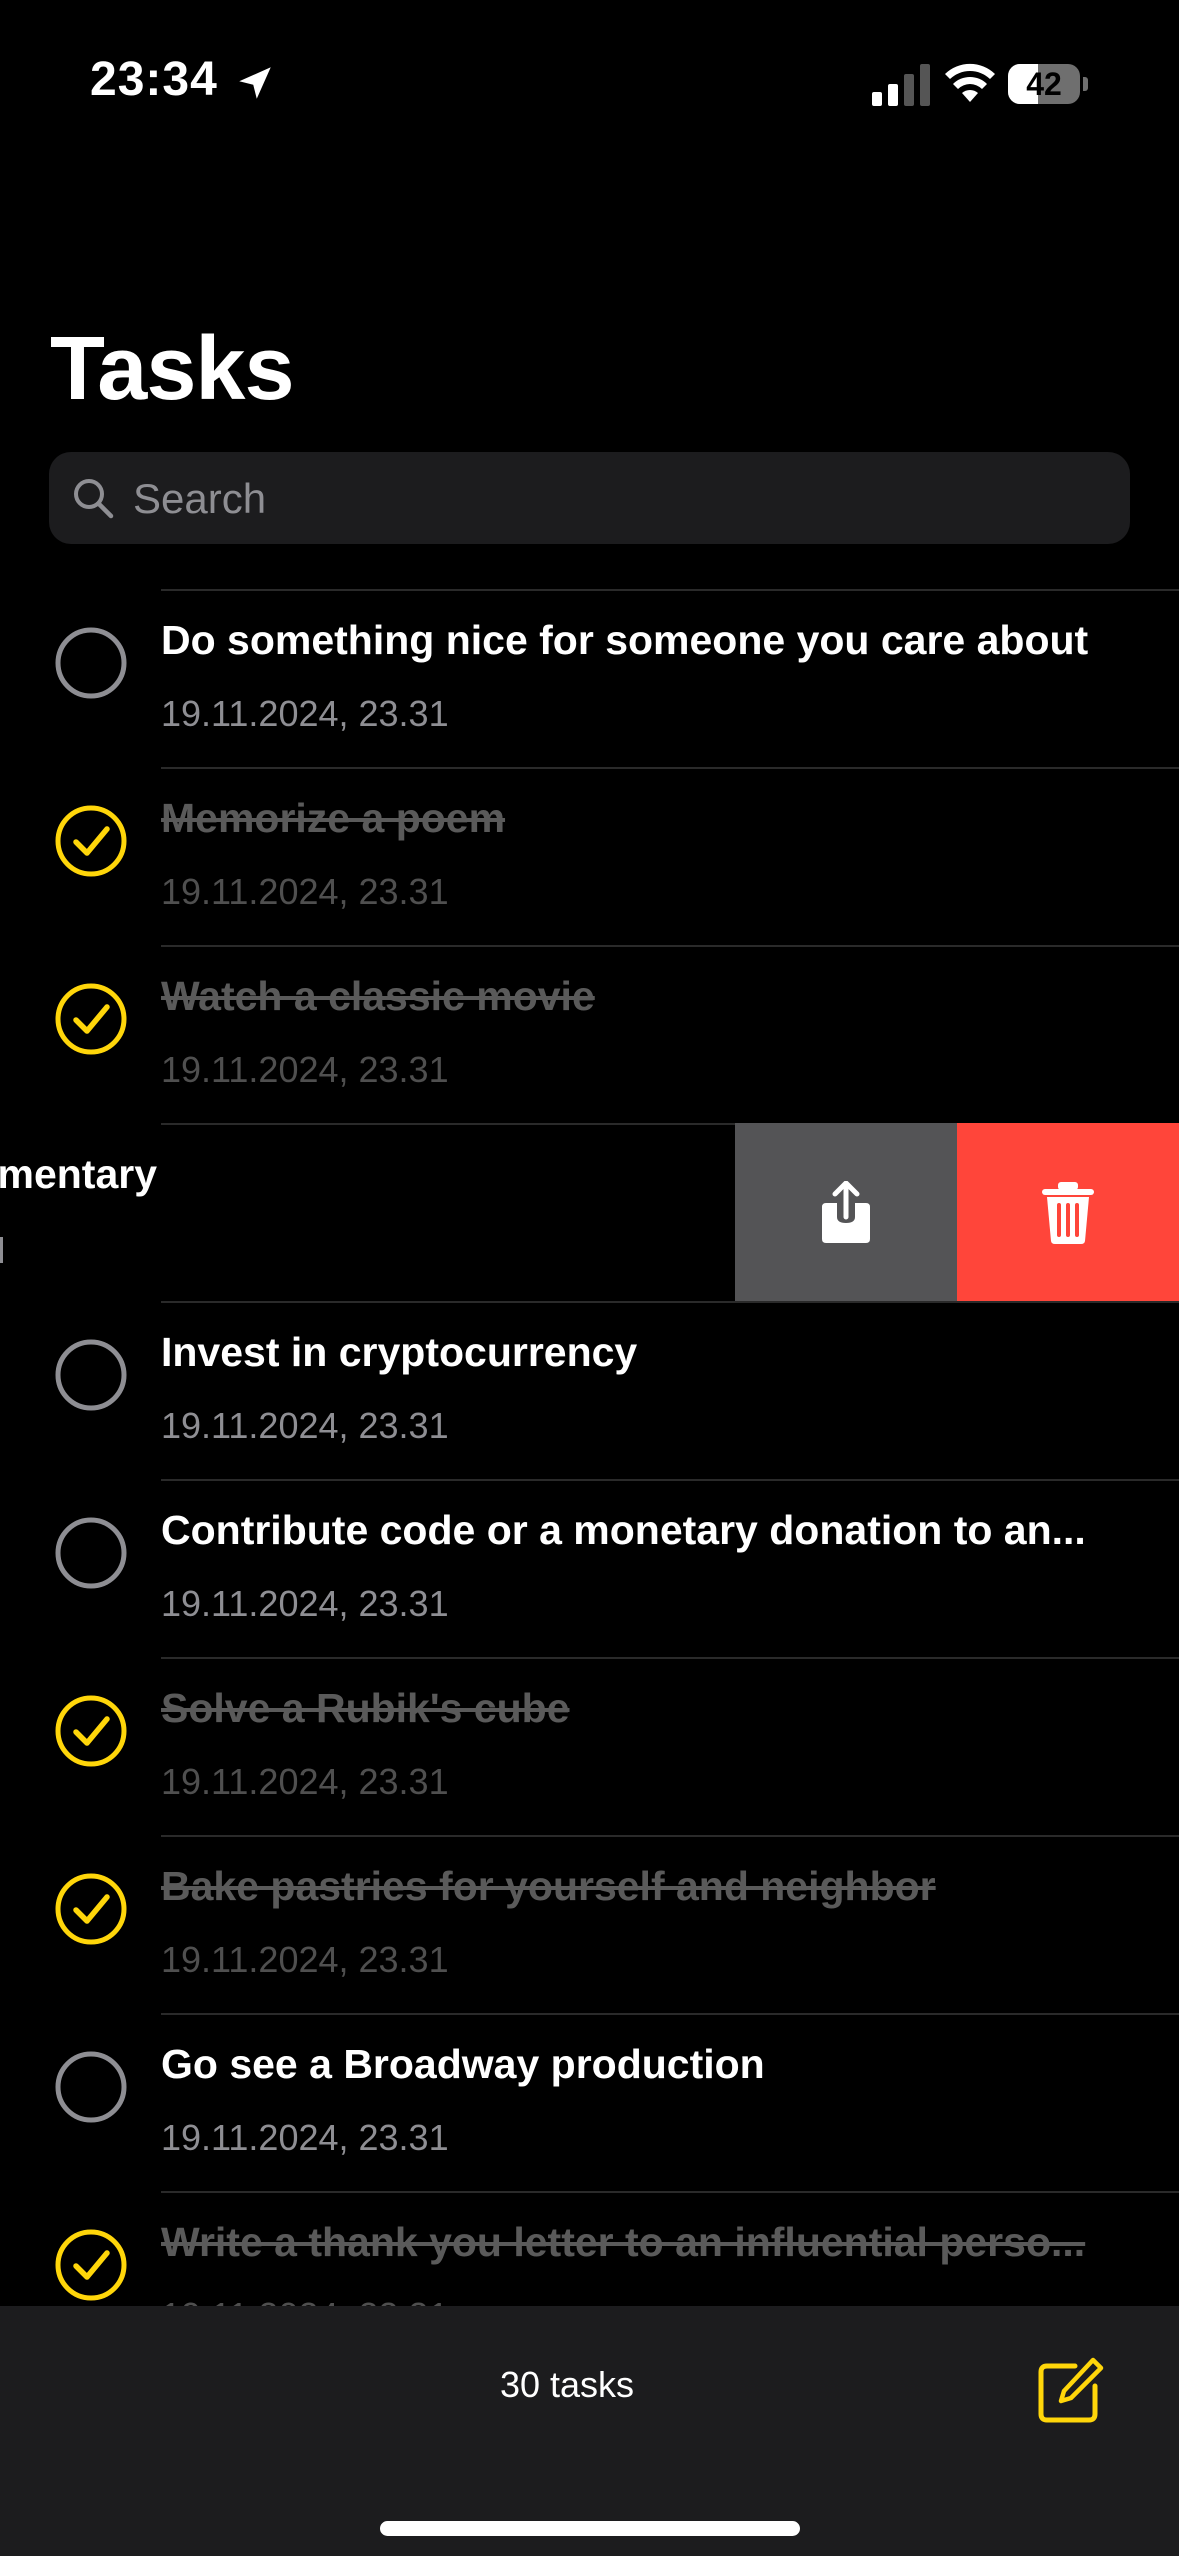  Describe the element at coordinates (548, 1886) in the screenshot. I see `task-title: Bake pastries for yourself and neighbor` at that location.